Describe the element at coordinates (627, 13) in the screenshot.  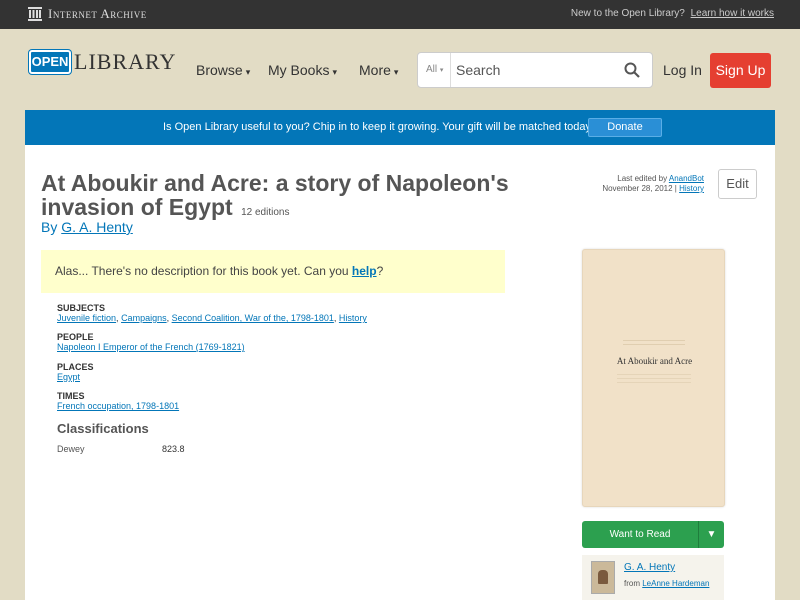
I see `ia-new-text: New to the Open Library?` at that location.